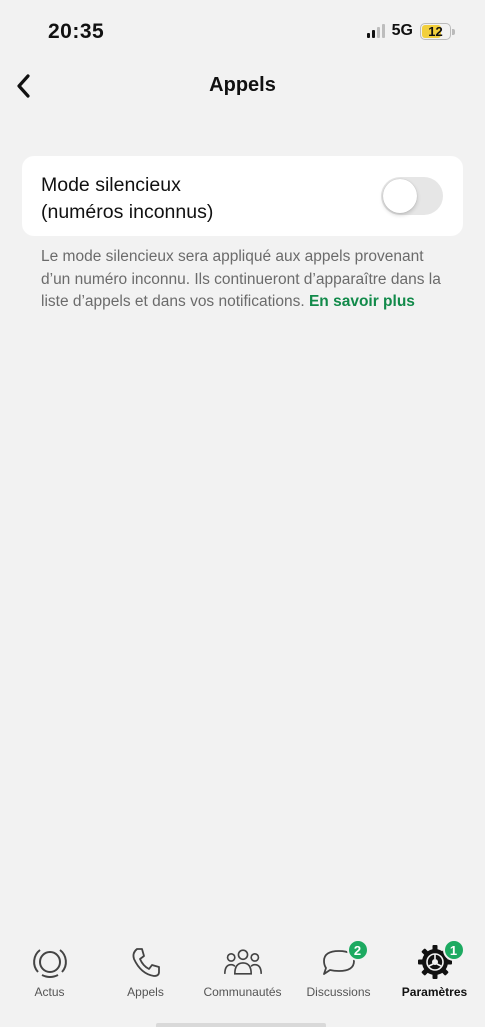 The width and height of the screenshot is (485, 1027). I want to click on tab-actus: Actus, so click(49, 978).